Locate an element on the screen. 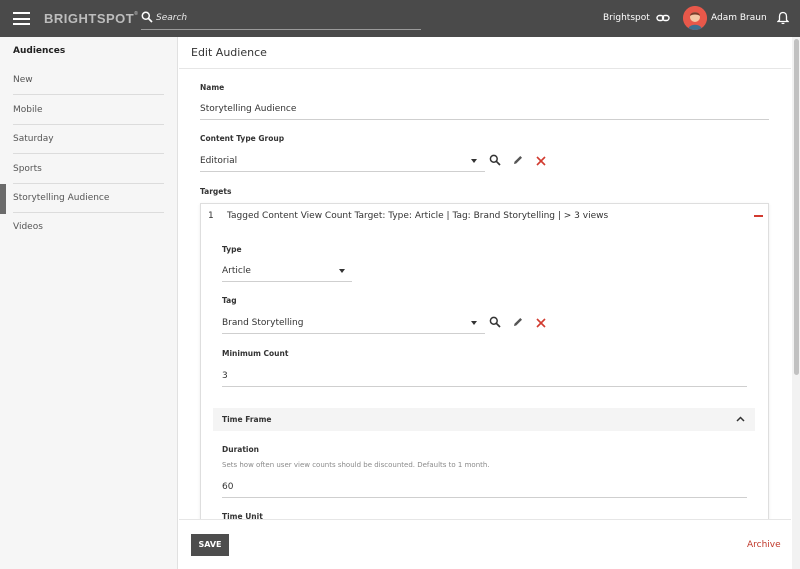 The image size is (800, 569). collapse-icon is located at coordinates (758, 216).